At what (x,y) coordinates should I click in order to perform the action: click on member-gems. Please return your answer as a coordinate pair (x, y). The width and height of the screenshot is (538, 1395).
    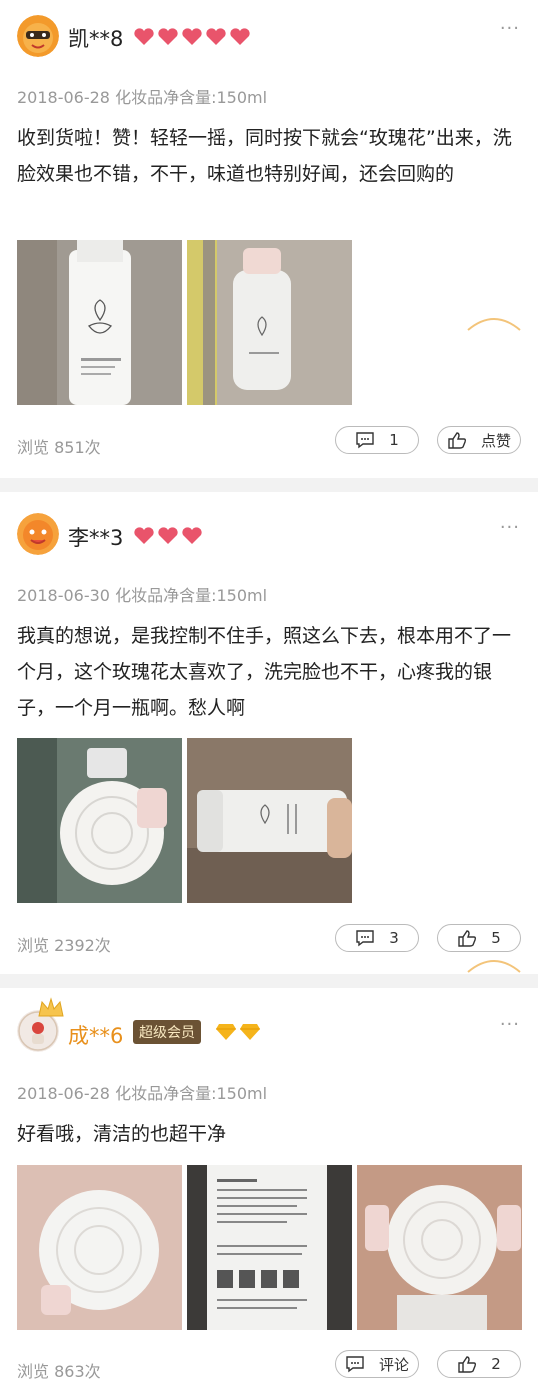
    Looking at the image, I should click on (238, 1031).